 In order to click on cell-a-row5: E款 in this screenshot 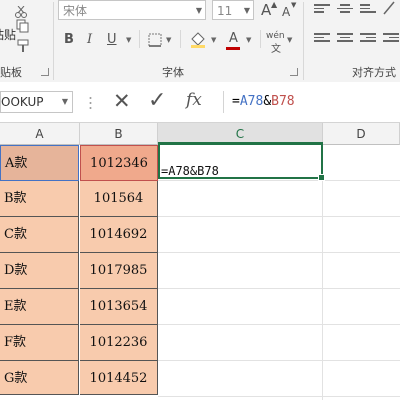, I will do `click(39, 307)`.